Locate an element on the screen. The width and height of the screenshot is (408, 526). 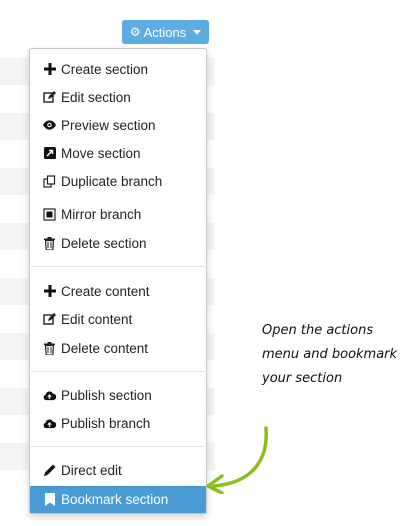
menu-item-create-section: Create section is located at coordinates (118, 69).